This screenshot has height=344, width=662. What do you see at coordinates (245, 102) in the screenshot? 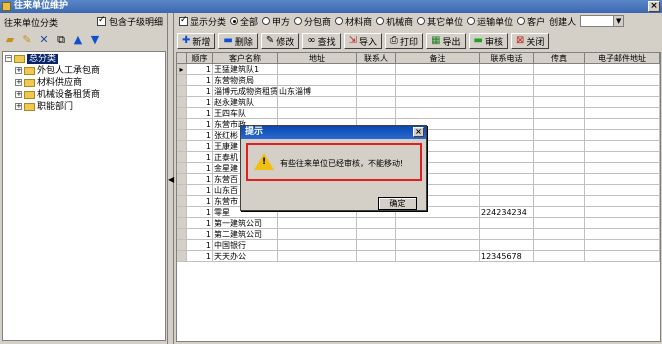
I see `cell-name: 赵永建筑队` at bounding box center [245, 102].